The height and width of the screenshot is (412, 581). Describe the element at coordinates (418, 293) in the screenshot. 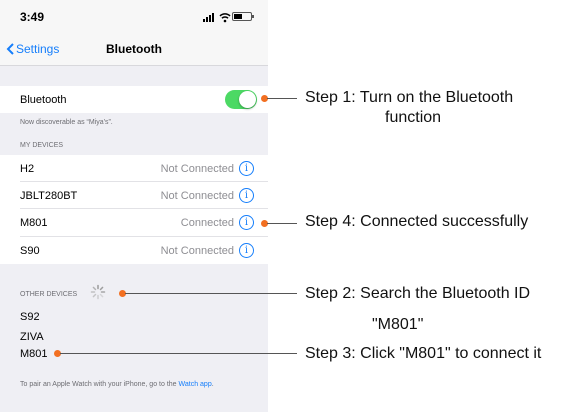

I see `step2-annotation: Step 2: Search the Bluetooth ID` at that location.